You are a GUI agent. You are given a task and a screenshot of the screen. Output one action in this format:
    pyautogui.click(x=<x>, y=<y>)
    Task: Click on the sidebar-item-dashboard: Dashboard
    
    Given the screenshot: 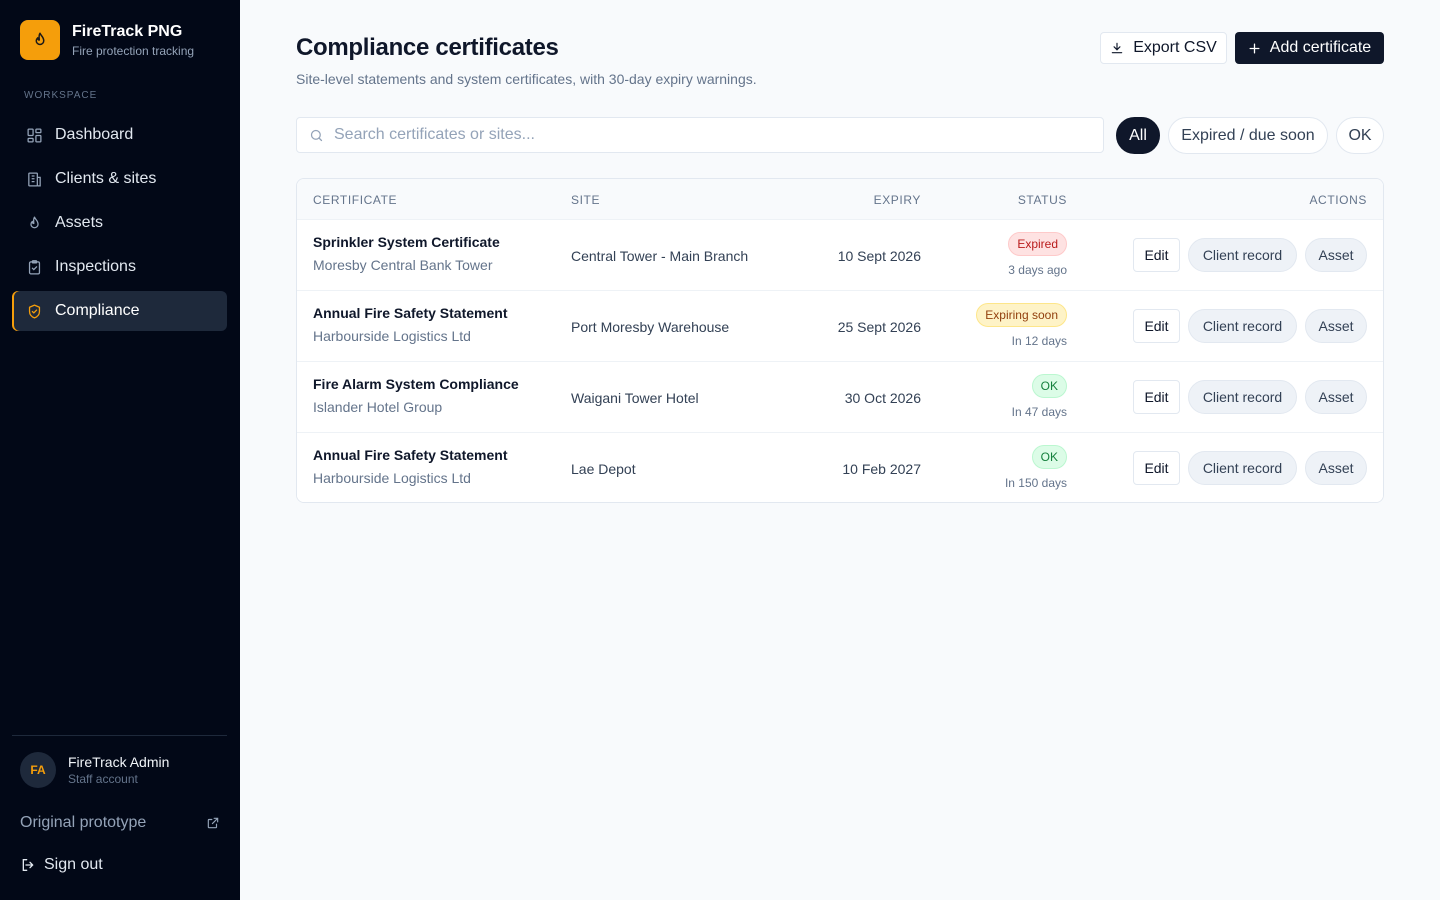 What is the action you would take?
    pyautogui.click(x=119, y=135)
    